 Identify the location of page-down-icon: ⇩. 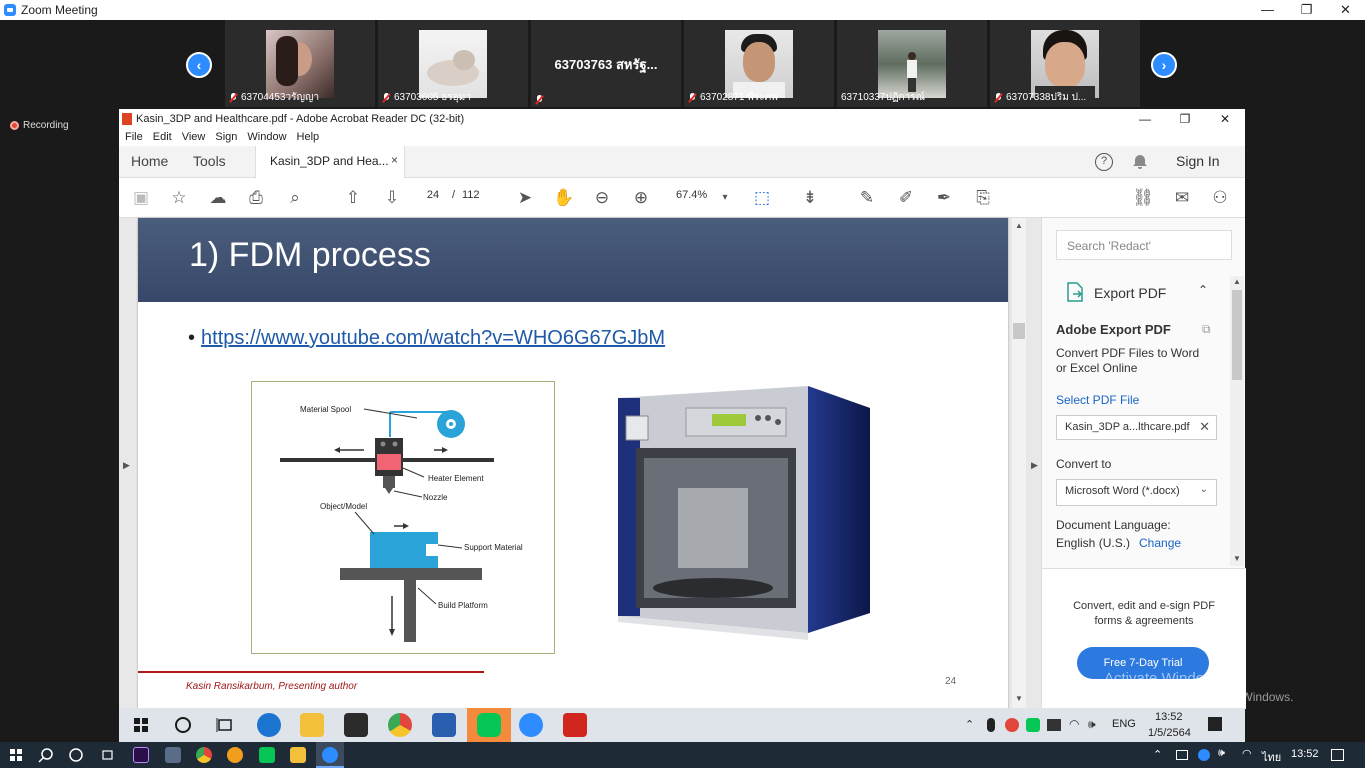
(392, 198).